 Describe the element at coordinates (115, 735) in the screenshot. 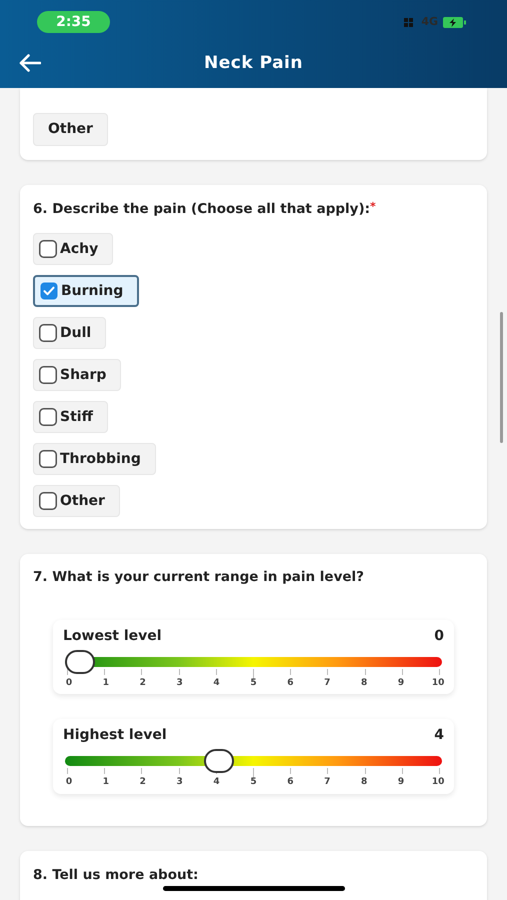

I see `slider-label: Highest level` at that location.